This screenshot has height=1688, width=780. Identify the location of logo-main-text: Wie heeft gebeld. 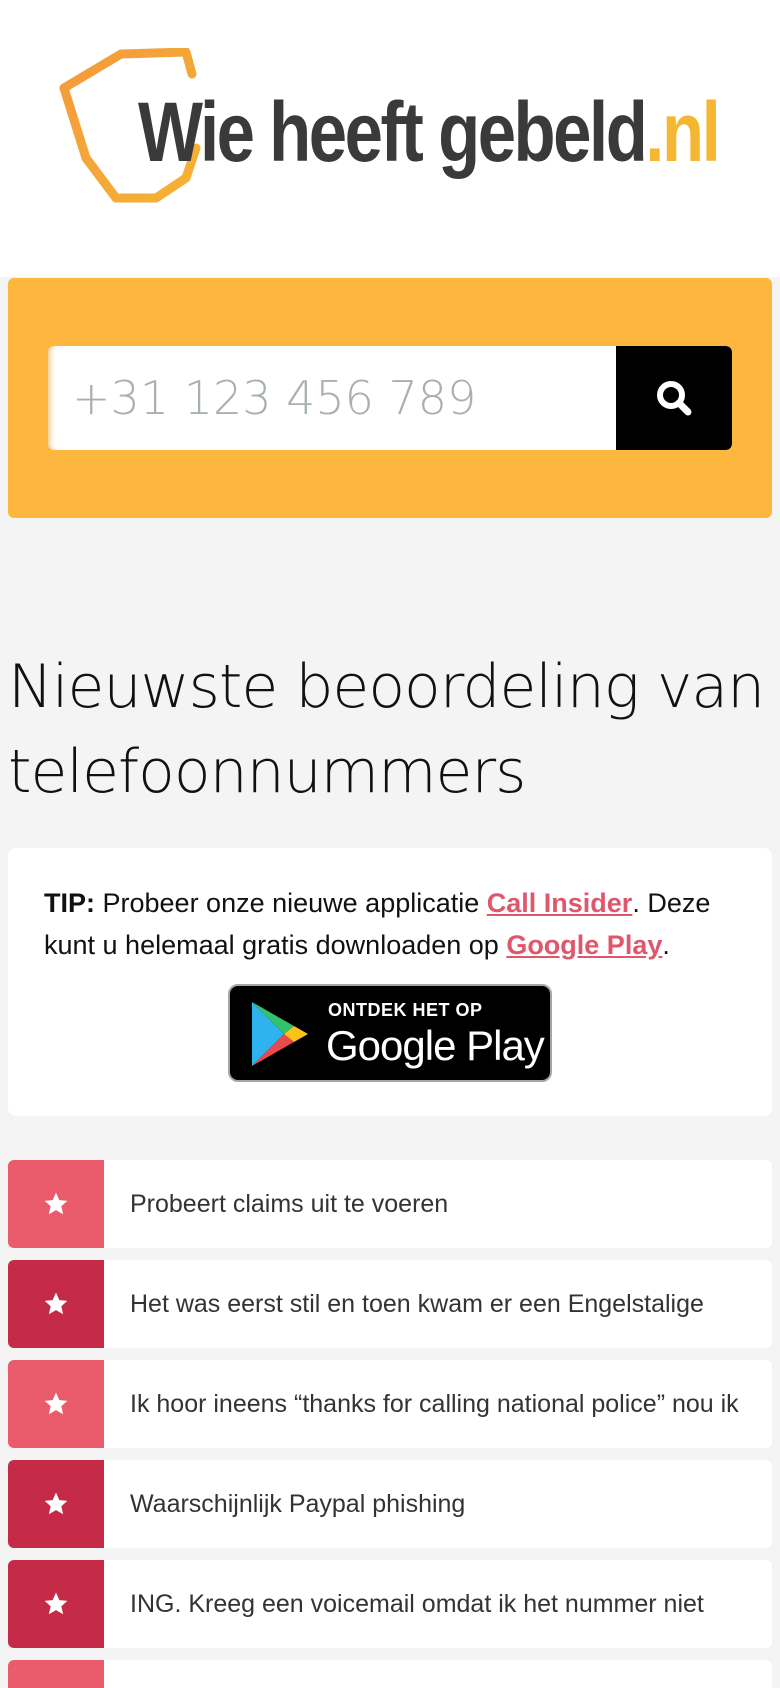
(393, 132).